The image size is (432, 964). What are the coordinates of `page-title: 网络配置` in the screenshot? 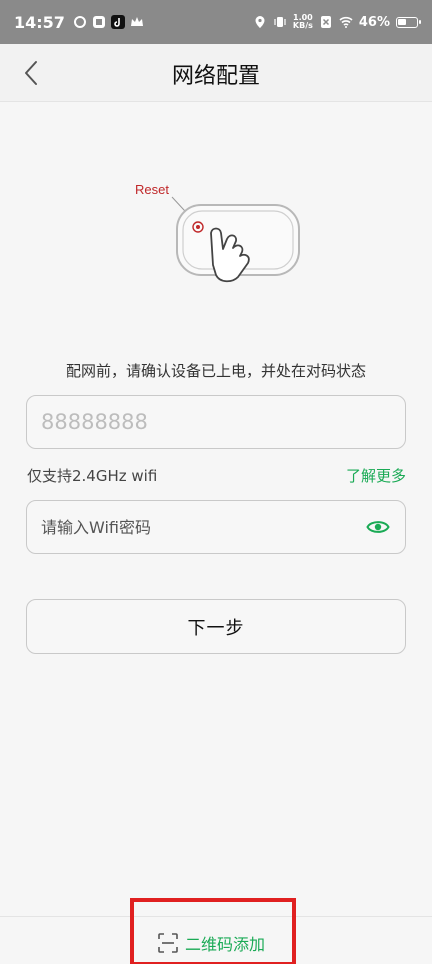 It's located at (215, 76).